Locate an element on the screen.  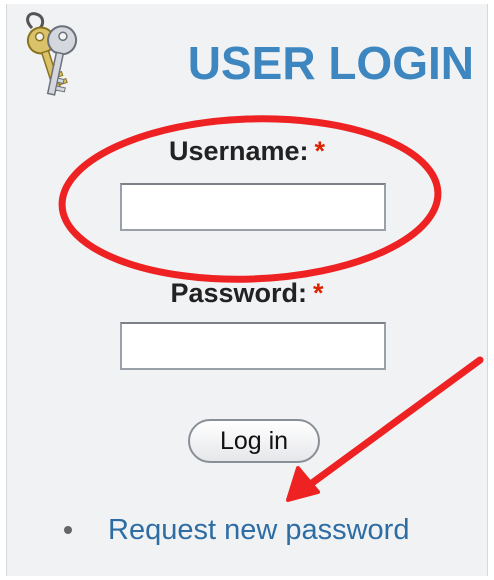
username-label-text: Username: is located at coordinates (238, 151).